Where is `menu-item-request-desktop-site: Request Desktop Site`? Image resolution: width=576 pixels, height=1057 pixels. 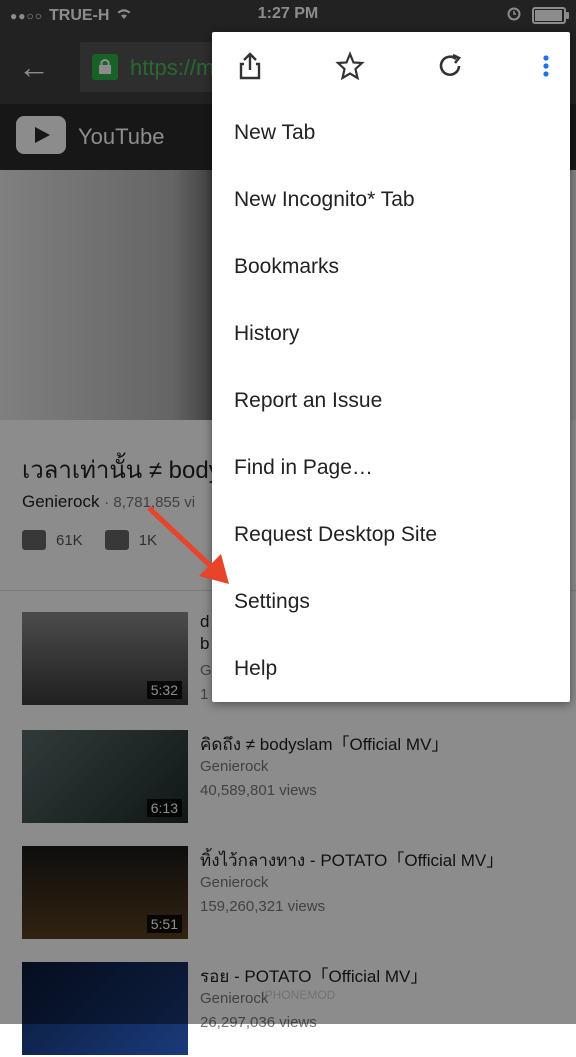 menu-item-request-desktop-site: Request Desktop Site is located at coordinates (394, 535).